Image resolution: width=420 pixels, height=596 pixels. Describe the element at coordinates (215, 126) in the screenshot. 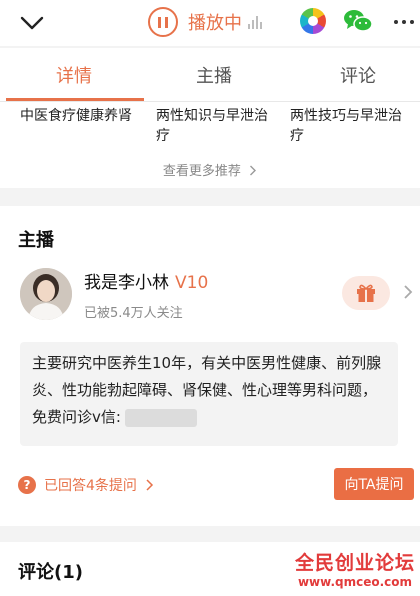

I see `recommendation-item: 两性知识与早泄治疗` at that location.